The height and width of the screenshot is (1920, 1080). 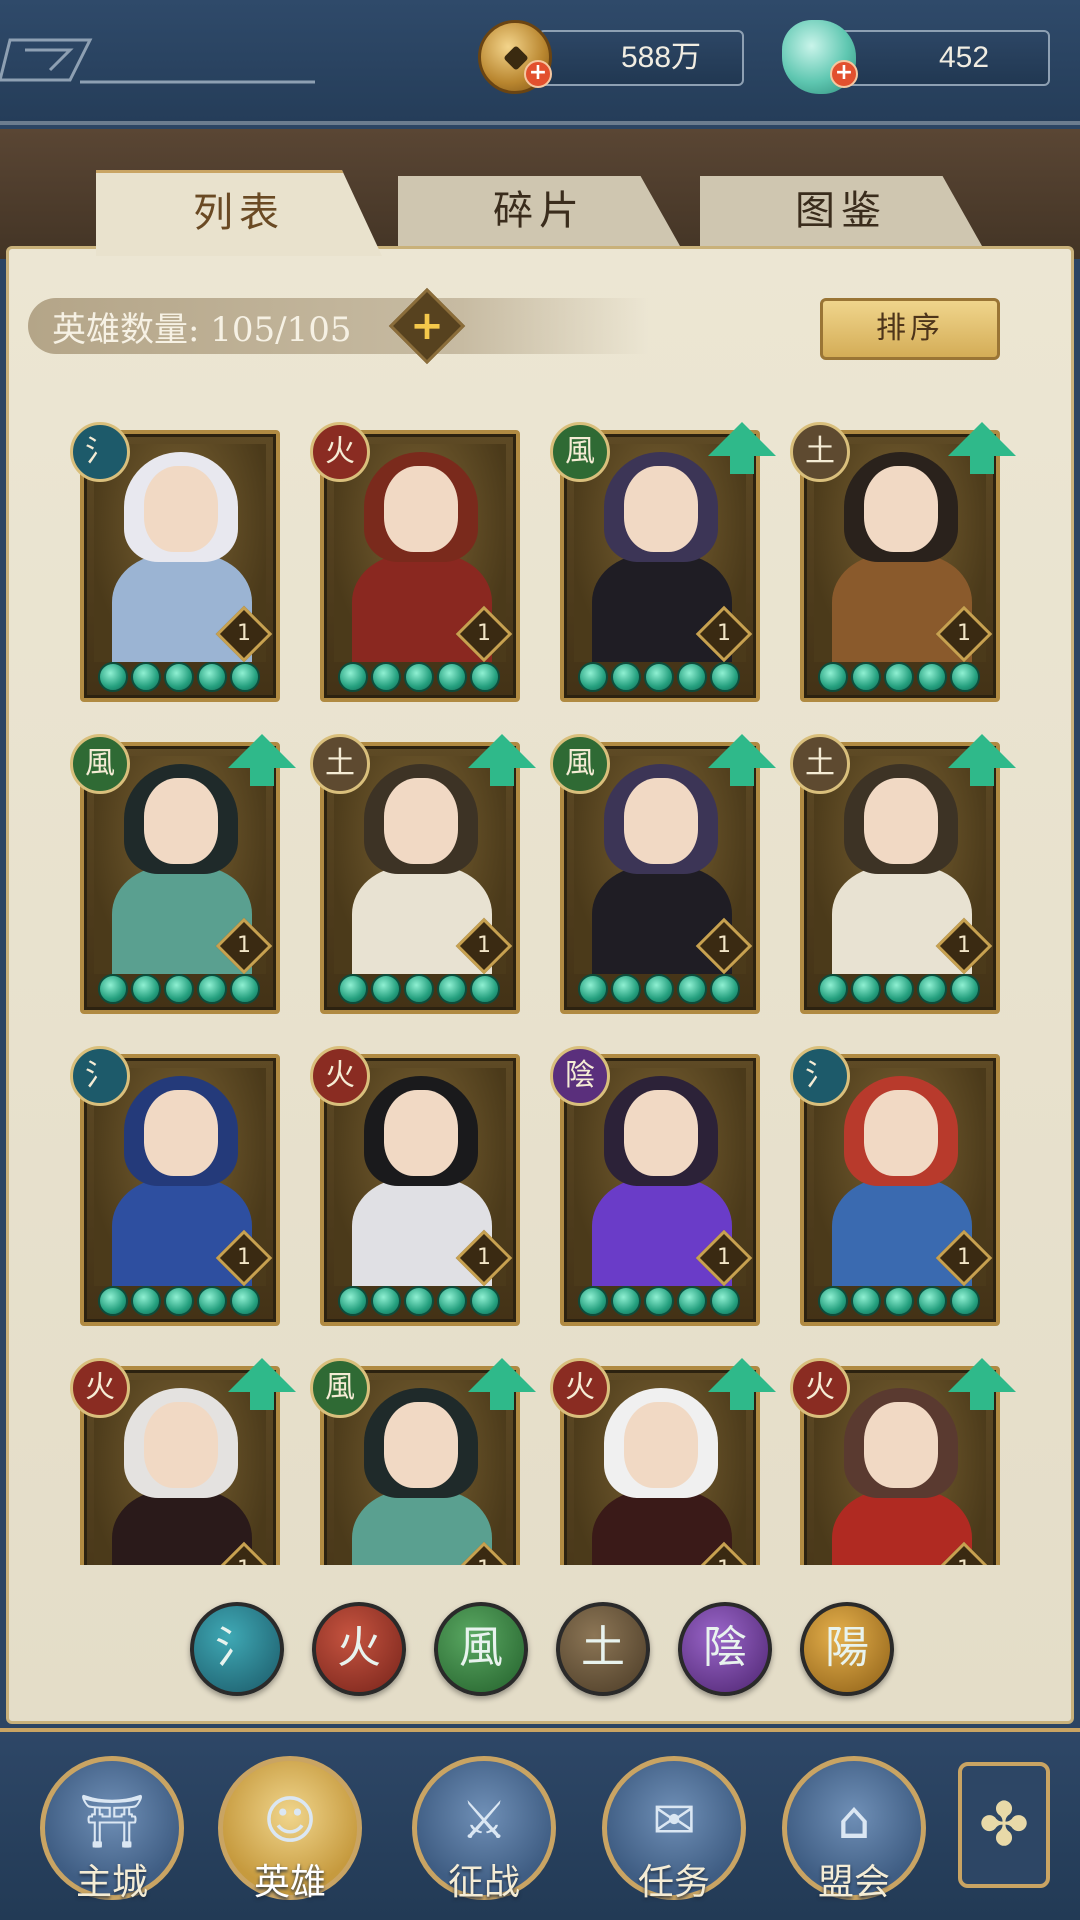 I want to click on nav-item-1: ☺ 英雄, so click(x=290, y=1829).